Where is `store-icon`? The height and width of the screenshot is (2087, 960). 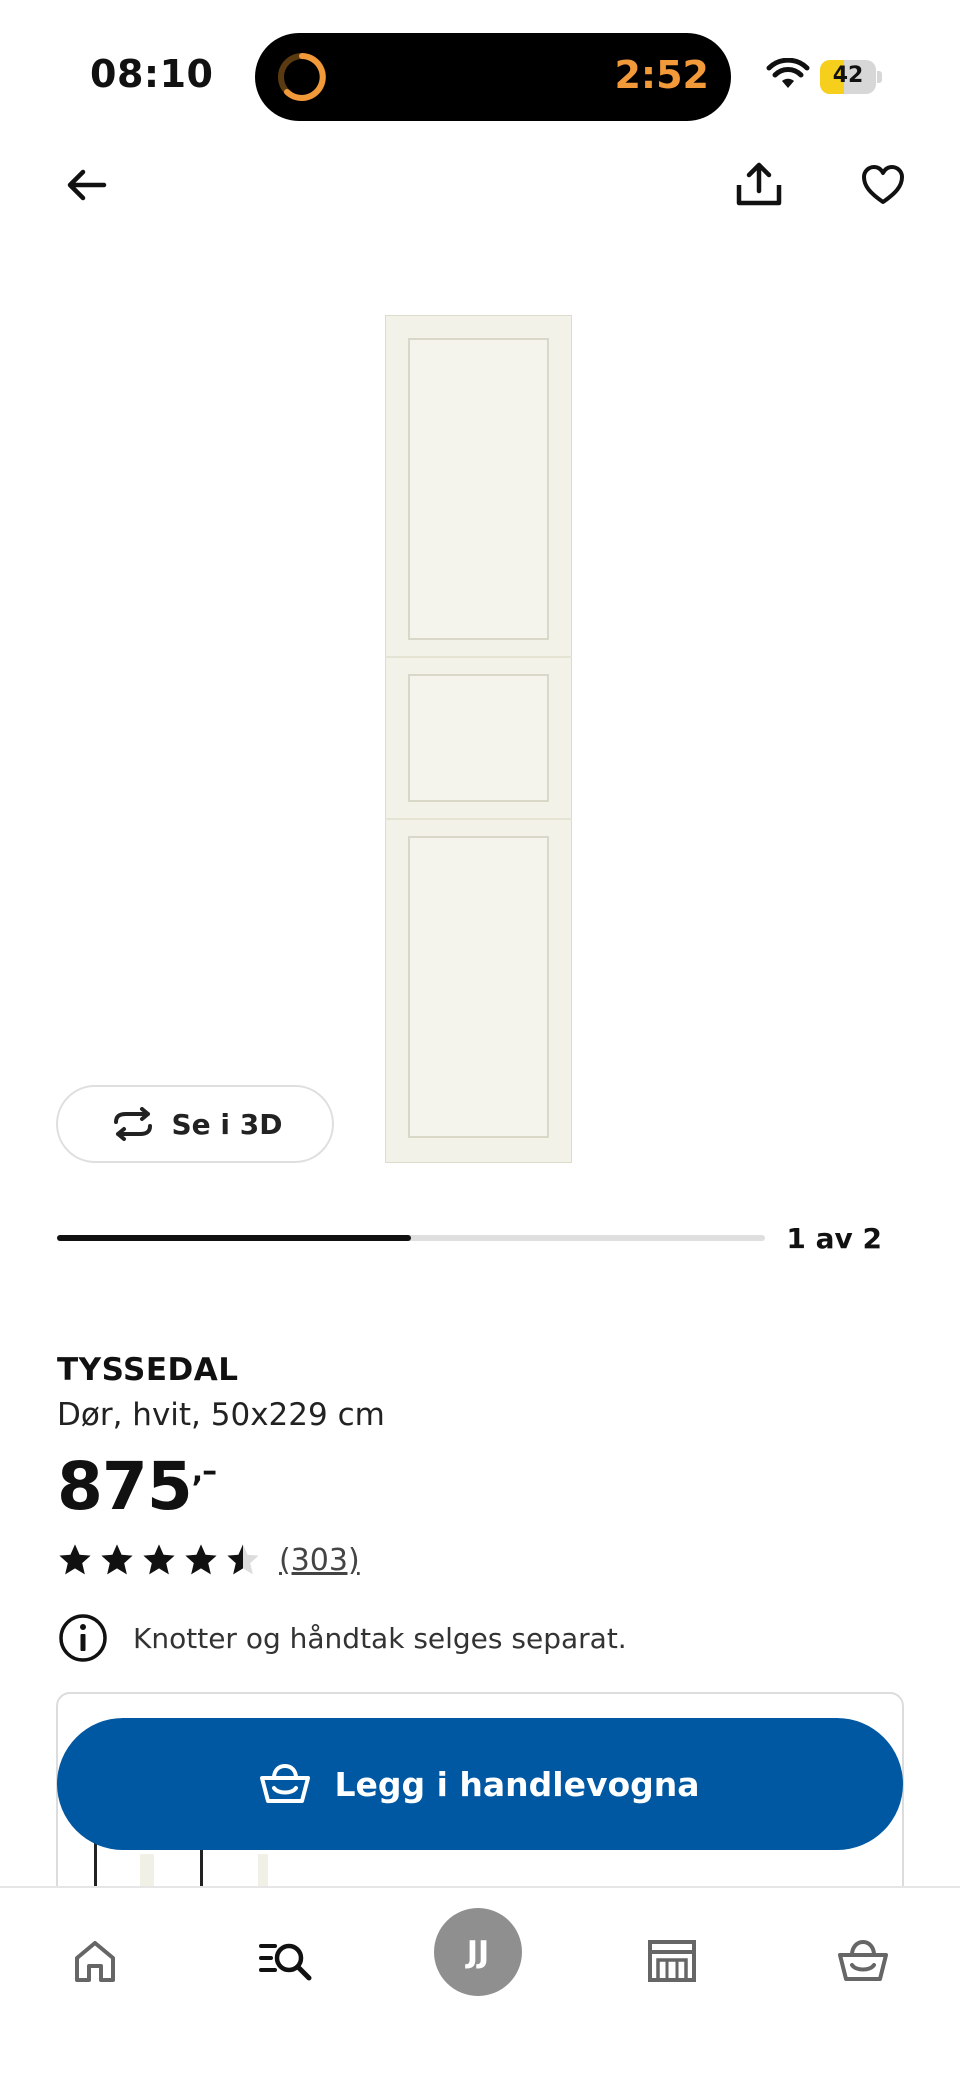 store-icon is located at coordinates (672, 1961).